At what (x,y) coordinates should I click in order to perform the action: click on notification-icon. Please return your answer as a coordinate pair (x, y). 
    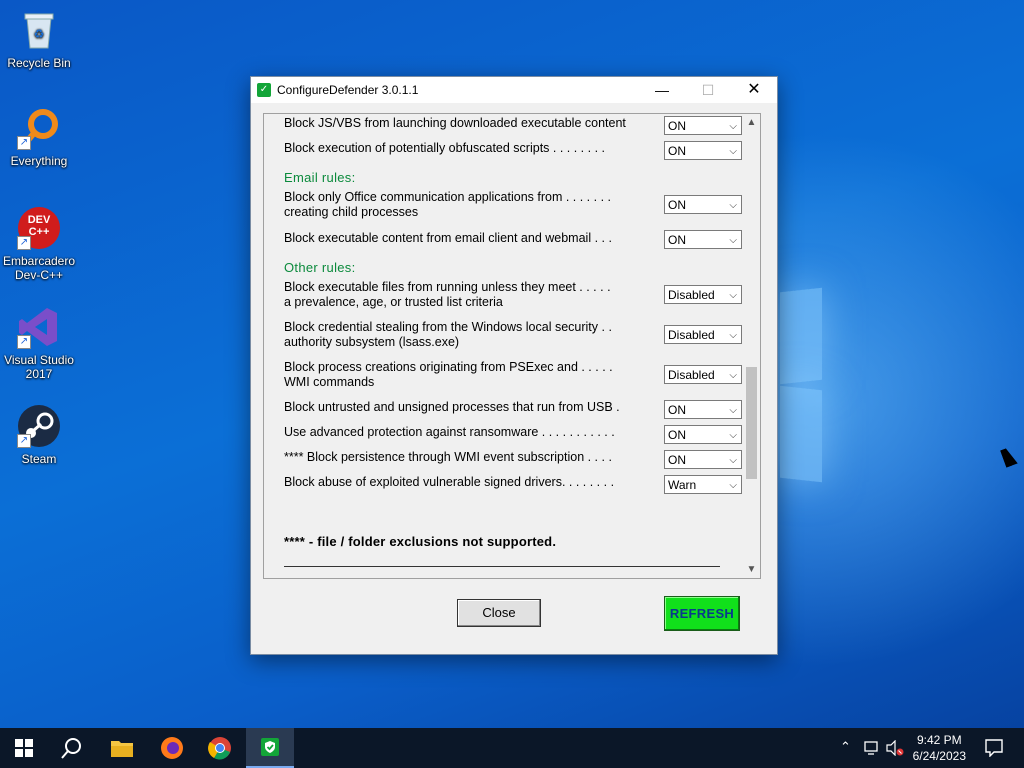
    Looking at the image, I should click on (994, 748).